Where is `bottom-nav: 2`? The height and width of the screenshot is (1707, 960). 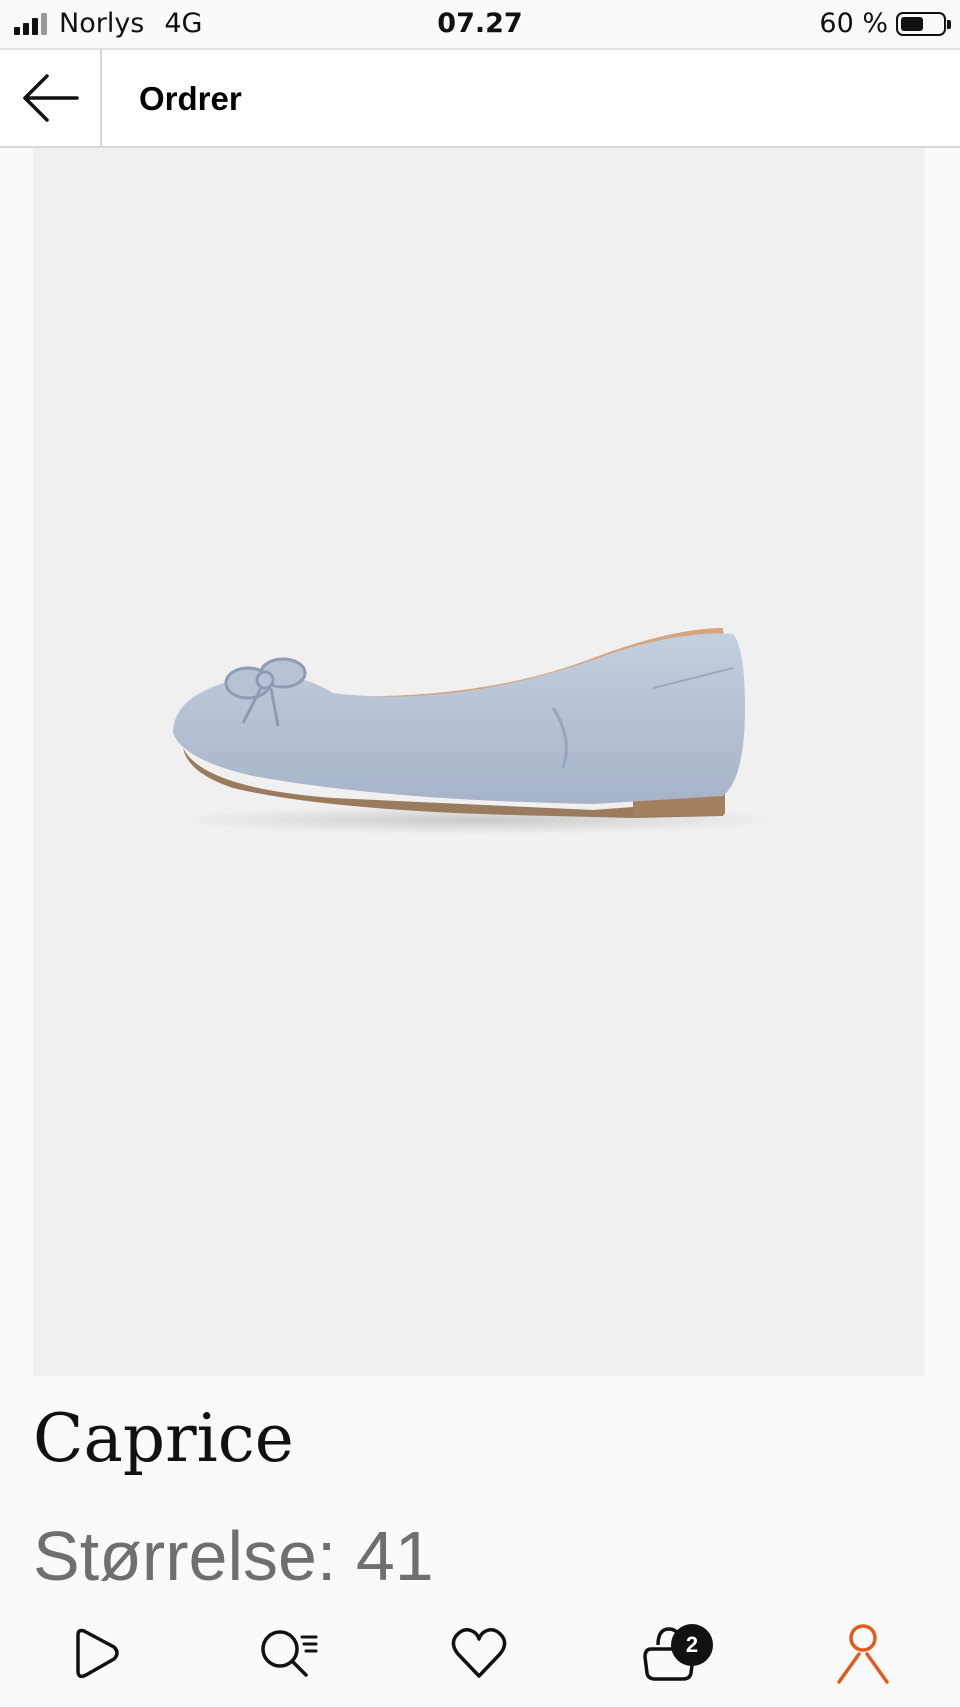 bottom-nav: 2 is located at coordinates (480, 1657).